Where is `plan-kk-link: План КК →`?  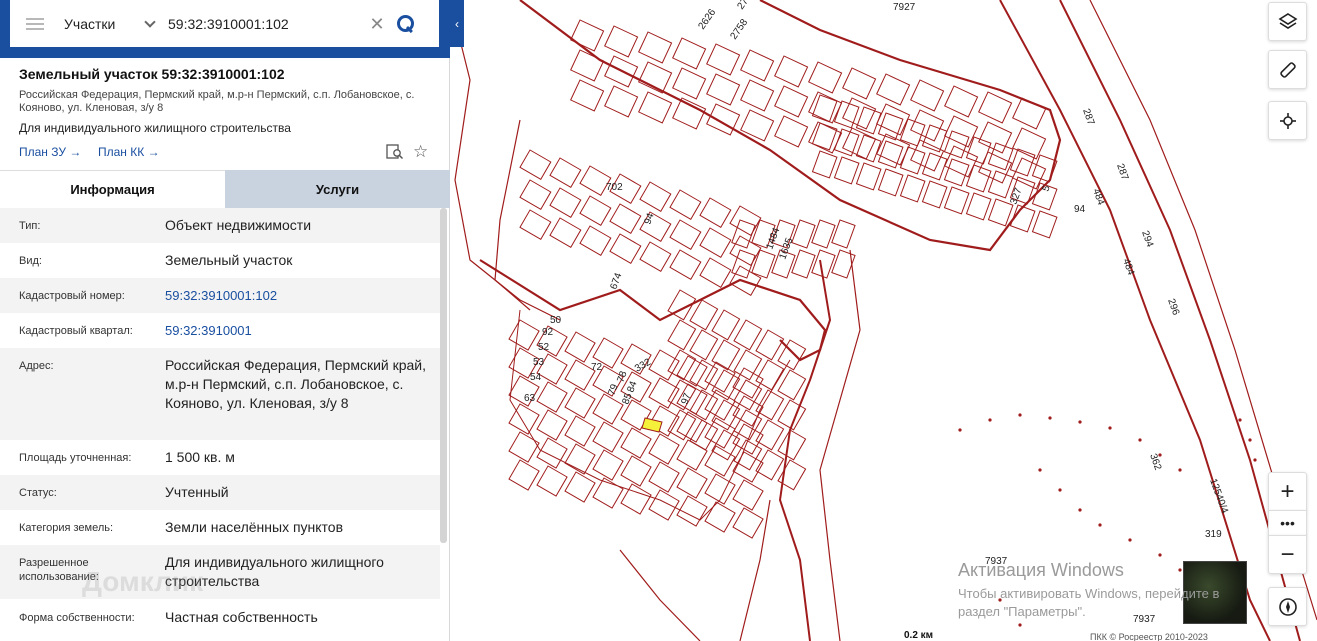
plan-kk-link: План КК → is located at coordinates (129, 152).